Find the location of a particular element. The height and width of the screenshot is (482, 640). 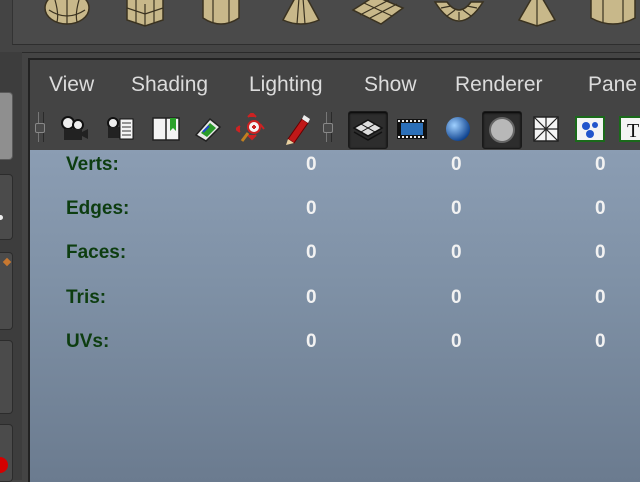

smooth-shade-icon is located at coordinates (458, 129).